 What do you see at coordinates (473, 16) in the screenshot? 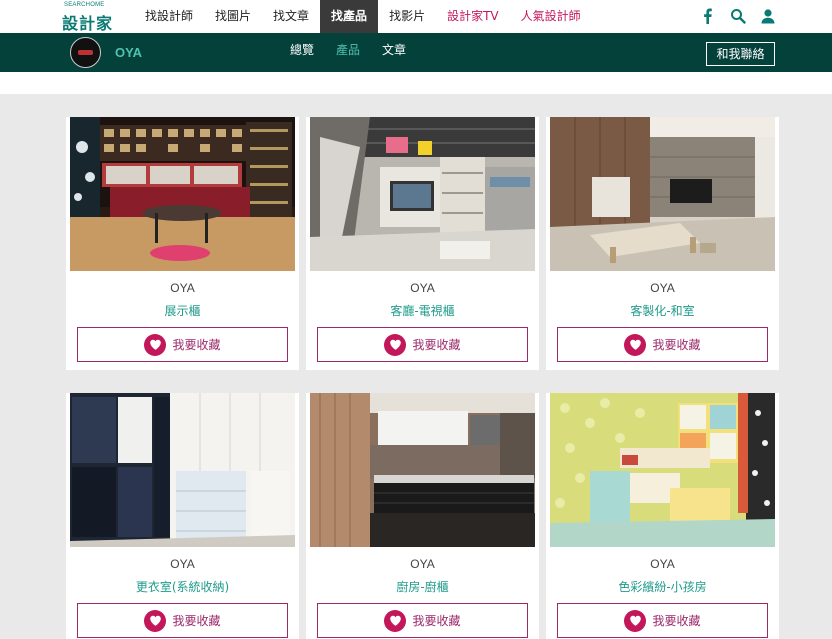
I see `menu-item-tv: 設計家TV` at bounding box center [473, 16].